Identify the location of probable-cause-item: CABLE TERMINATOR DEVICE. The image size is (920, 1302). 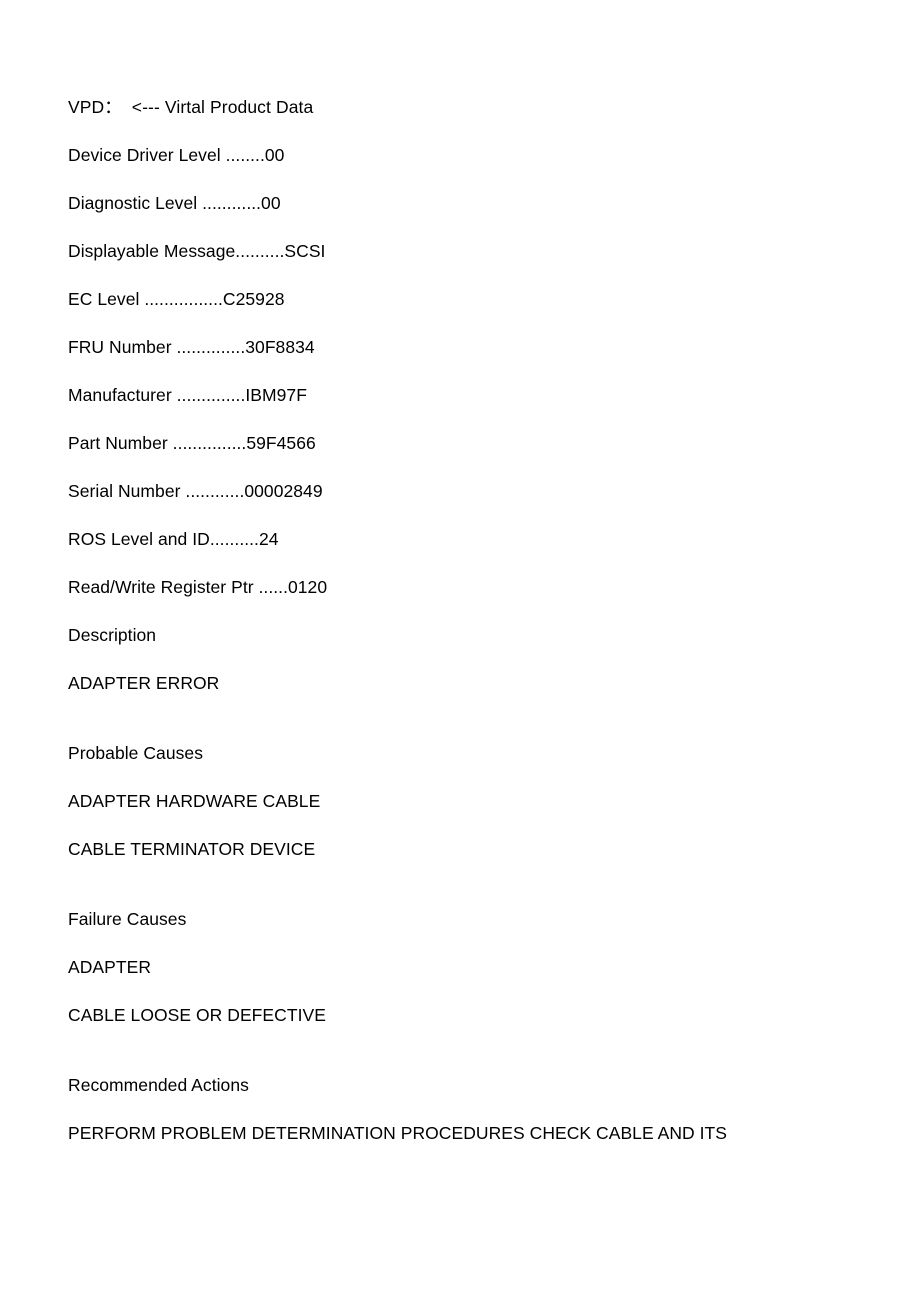
(192, 849).